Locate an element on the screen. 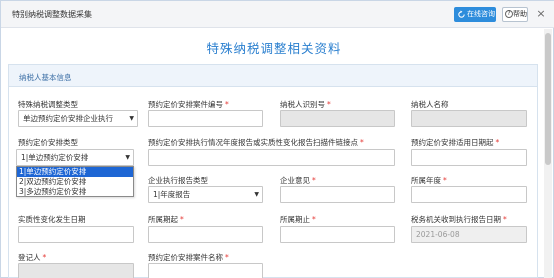 Image resolution: width=554 pixels, height=278 pixels. apa-type-select: 1|单边预约定价安排 ▼ is located at coordinates (75, 157).